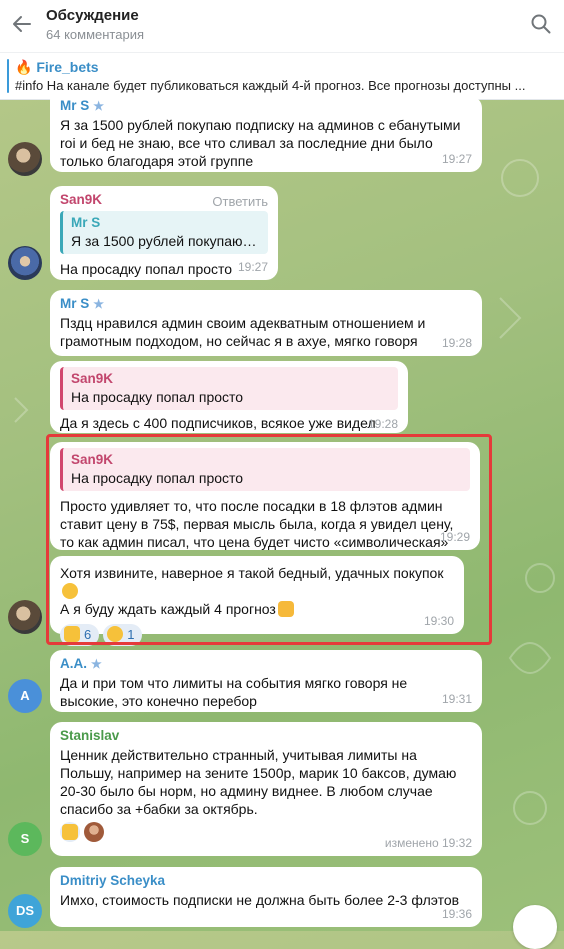 This screenshot has width=564, height=949. What do you see at coordinates (428, 843) in the screenshot?
I see `message-time: изменено 19:32` at bounding box center [428, 843].